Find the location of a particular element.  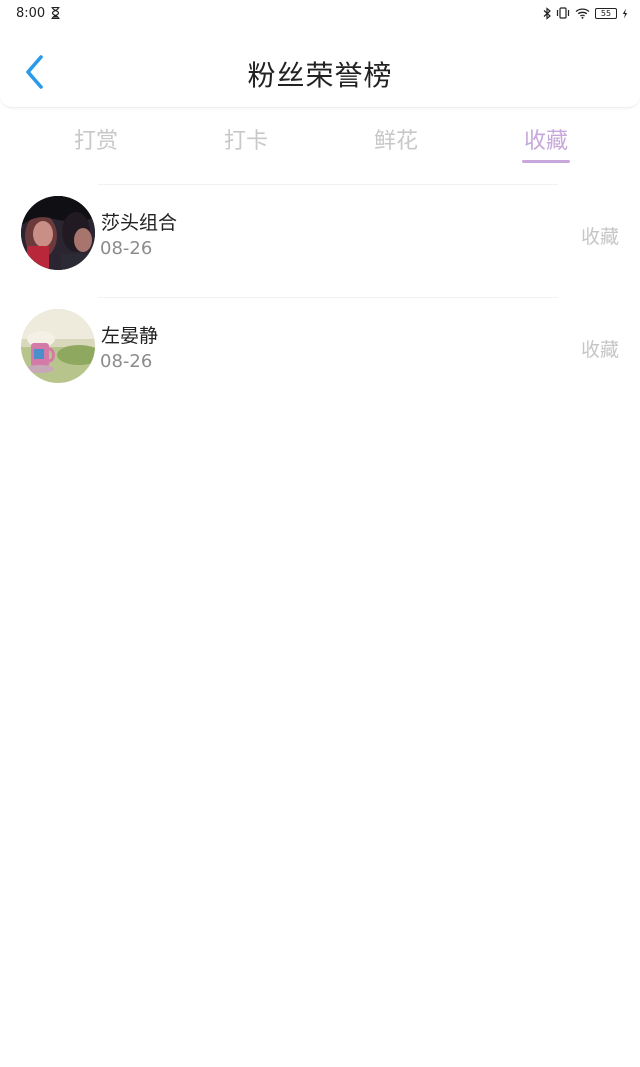

tab-bar: 打赏 打卡 鲜花 收藏 is located at coordinates (320, 140).